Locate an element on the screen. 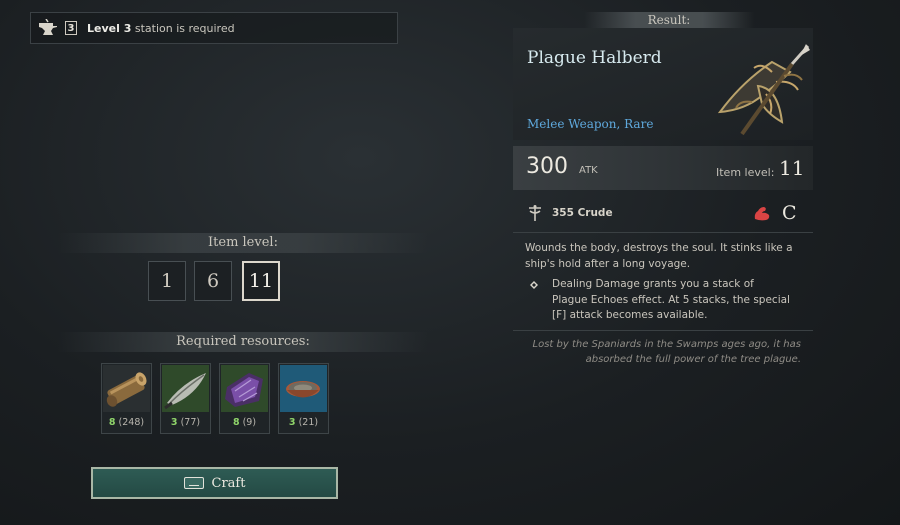 The image size is (900, 525). item-level-value: 11 is located at coordinates (792, 168).